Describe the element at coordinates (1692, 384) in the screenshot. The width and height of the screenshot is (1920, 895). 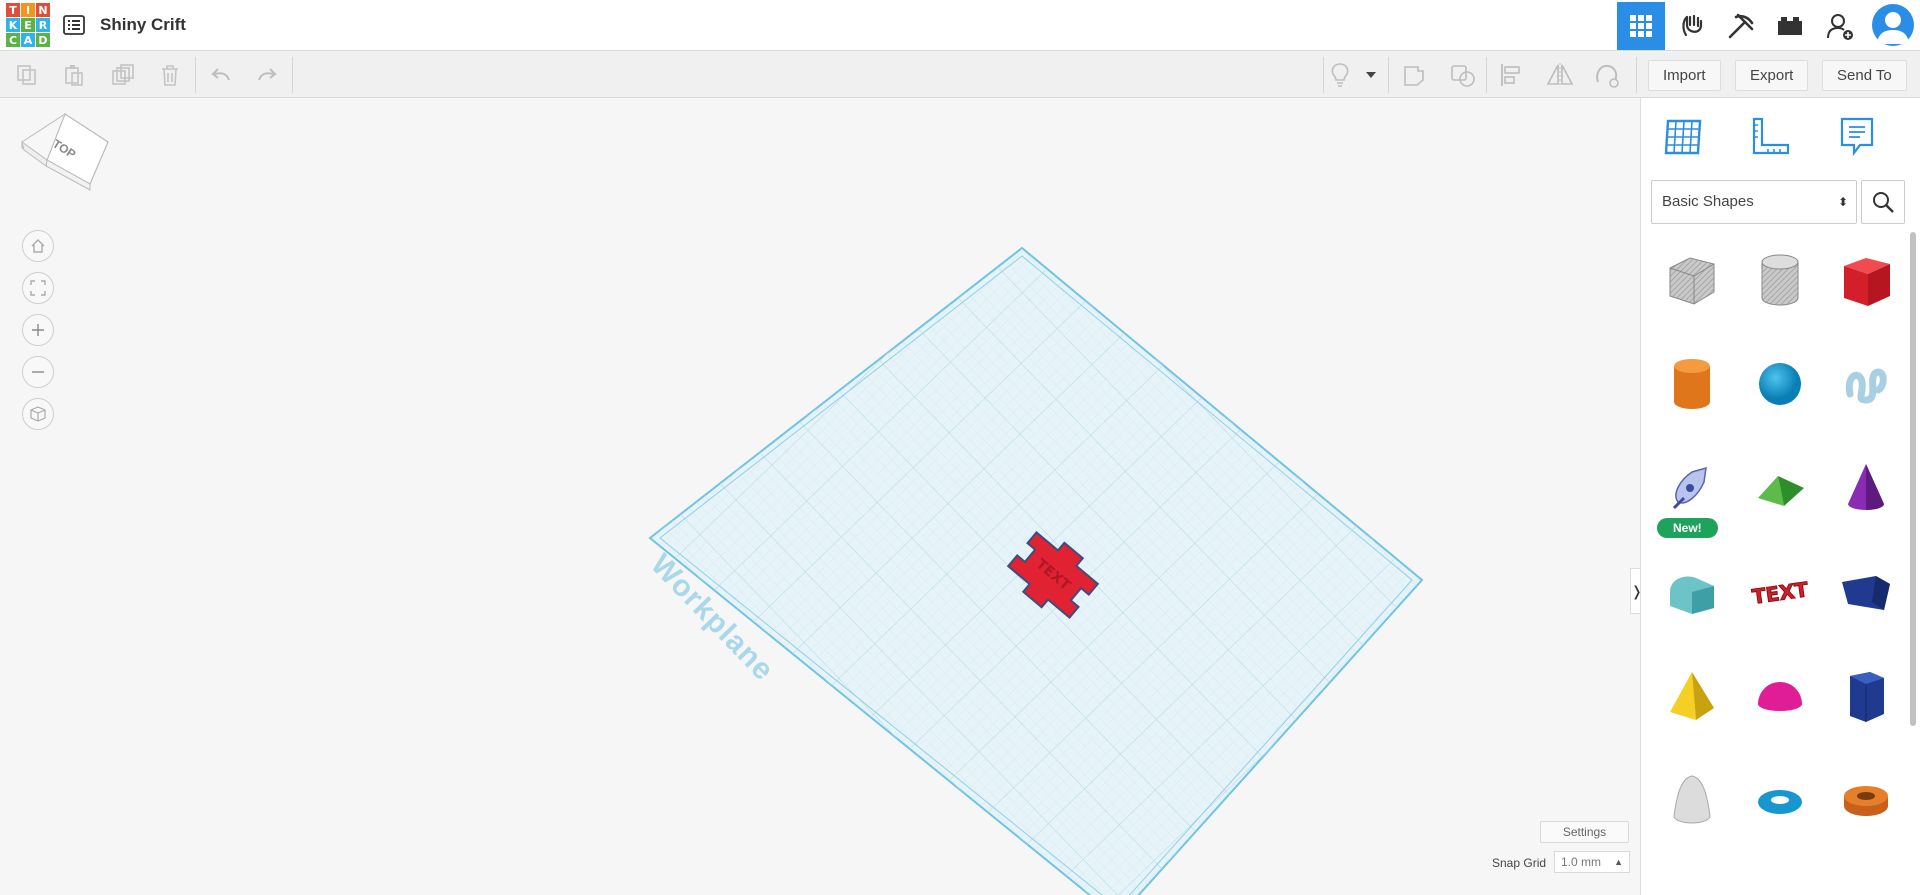
I see `cylinder-shape` at that location.